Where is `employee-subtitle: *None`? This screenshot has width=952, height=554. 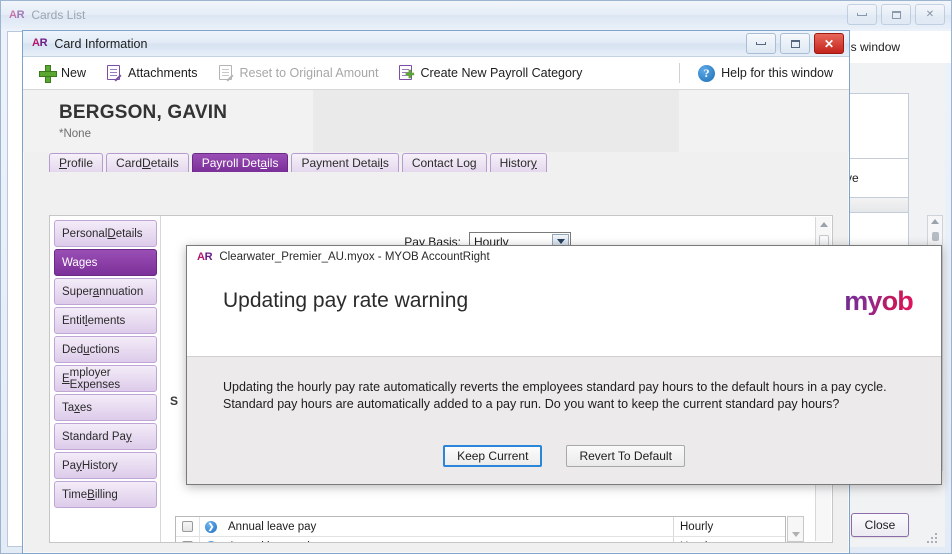 employee-subtitle: *None is located at coordinates (75, 134).